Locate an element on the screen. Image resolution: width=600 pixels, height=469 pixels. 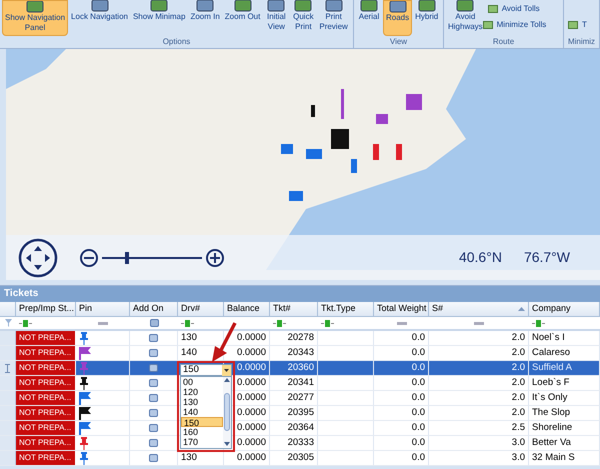
column-header: Tkt.Type is located at coordinates (346, 309).